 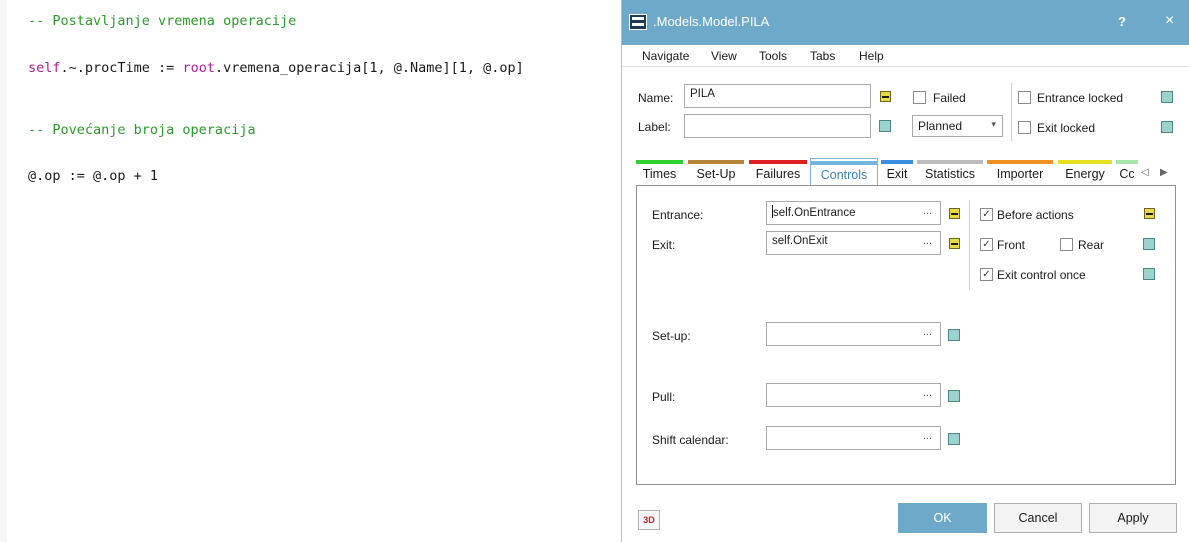 I want to click on tab-label: Set-Up, so click(x=716, y=174).